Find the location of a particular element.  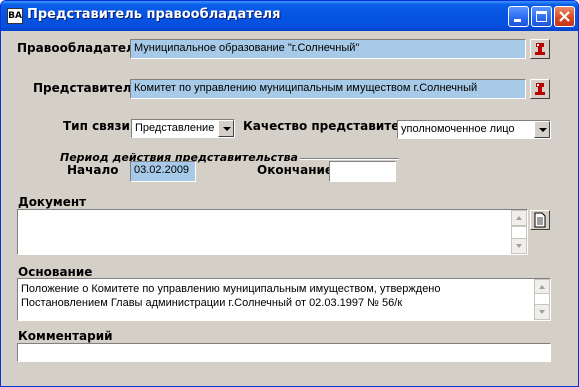

basis-scrollbar is located at coordinates (542, 299).